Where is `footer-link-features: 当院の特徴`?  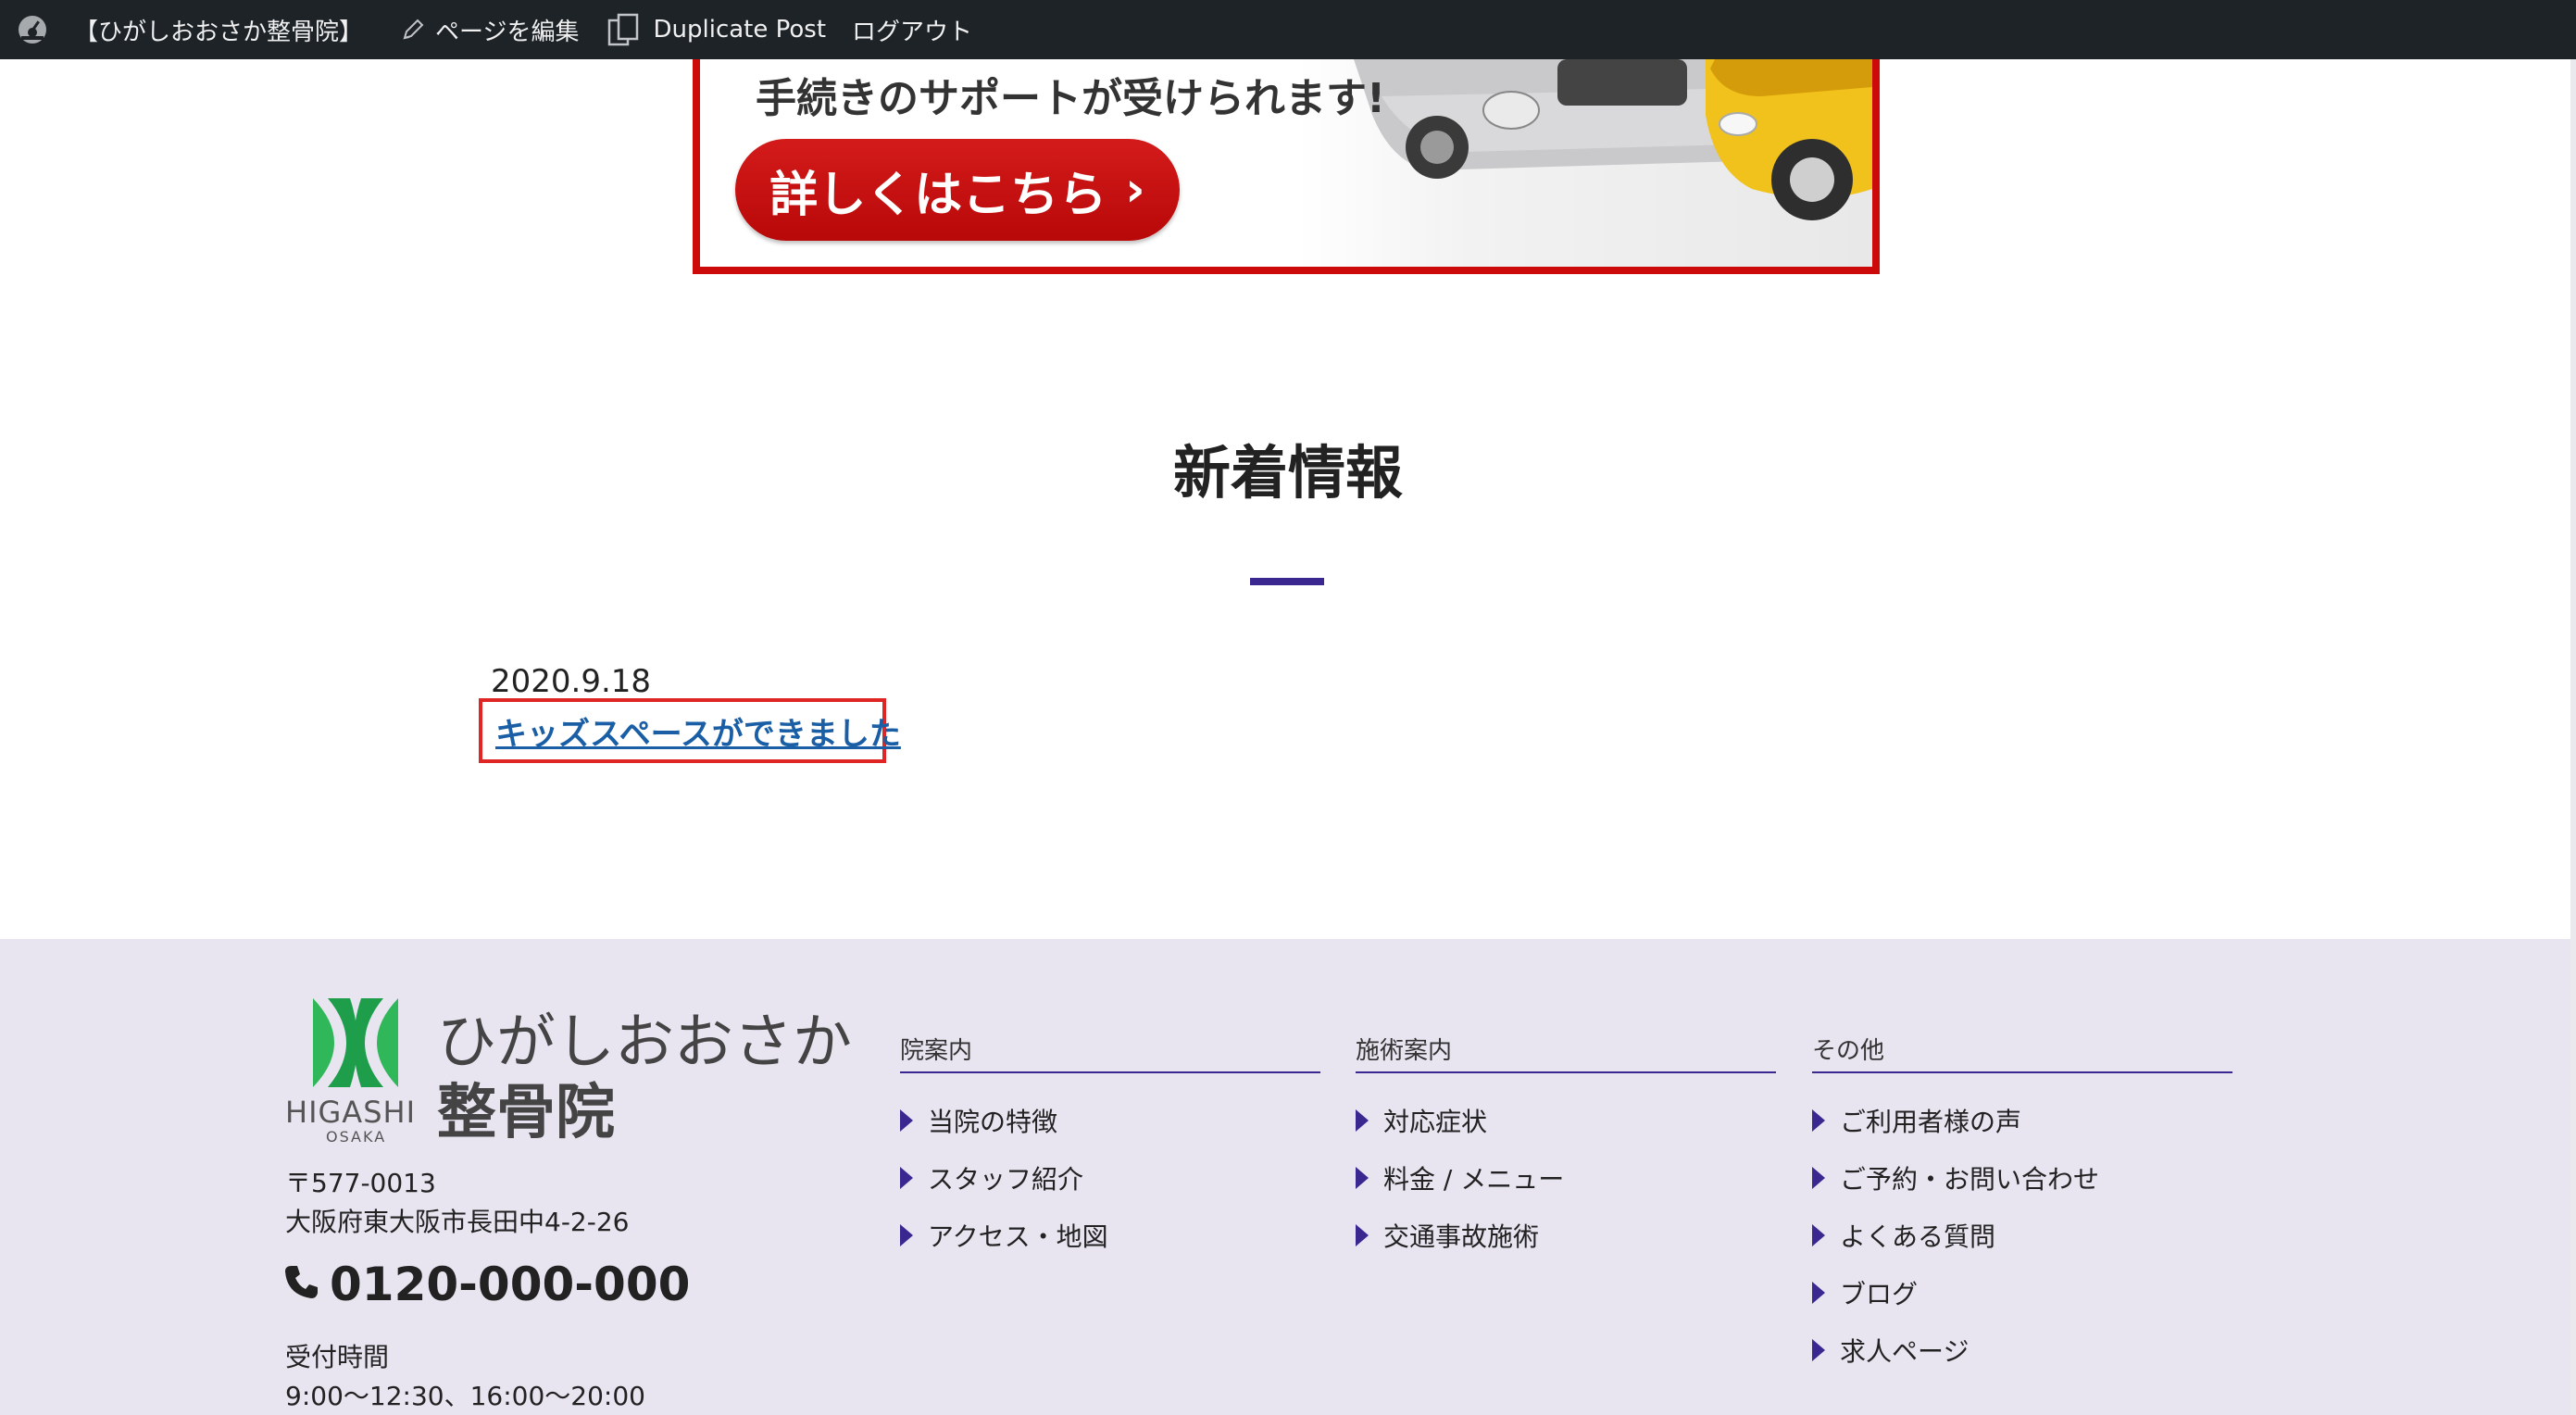 footer-link-features: 当院の特徴 is located at coordinates (1110, 1120).